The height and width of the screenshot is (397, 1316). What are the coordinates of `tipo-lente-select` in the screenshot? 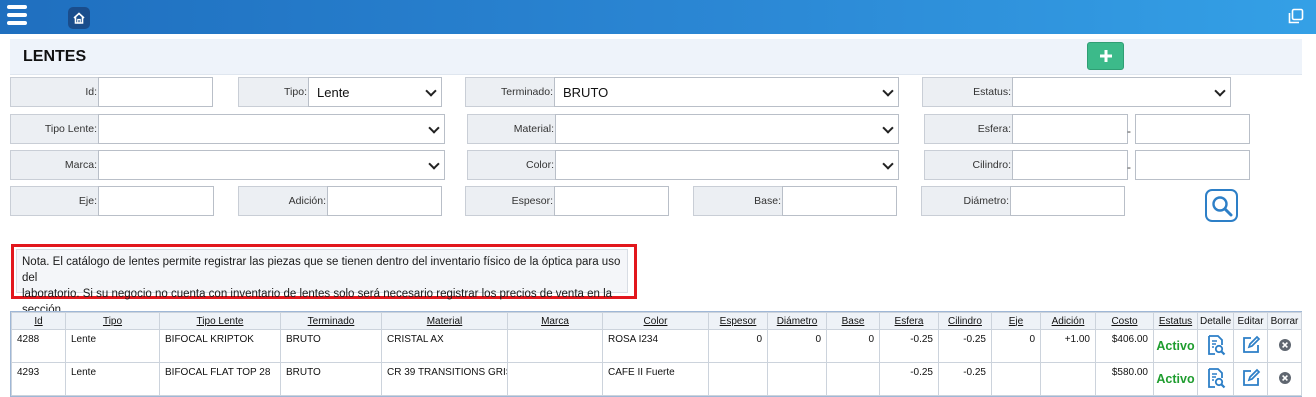 It's located at (271, 129).